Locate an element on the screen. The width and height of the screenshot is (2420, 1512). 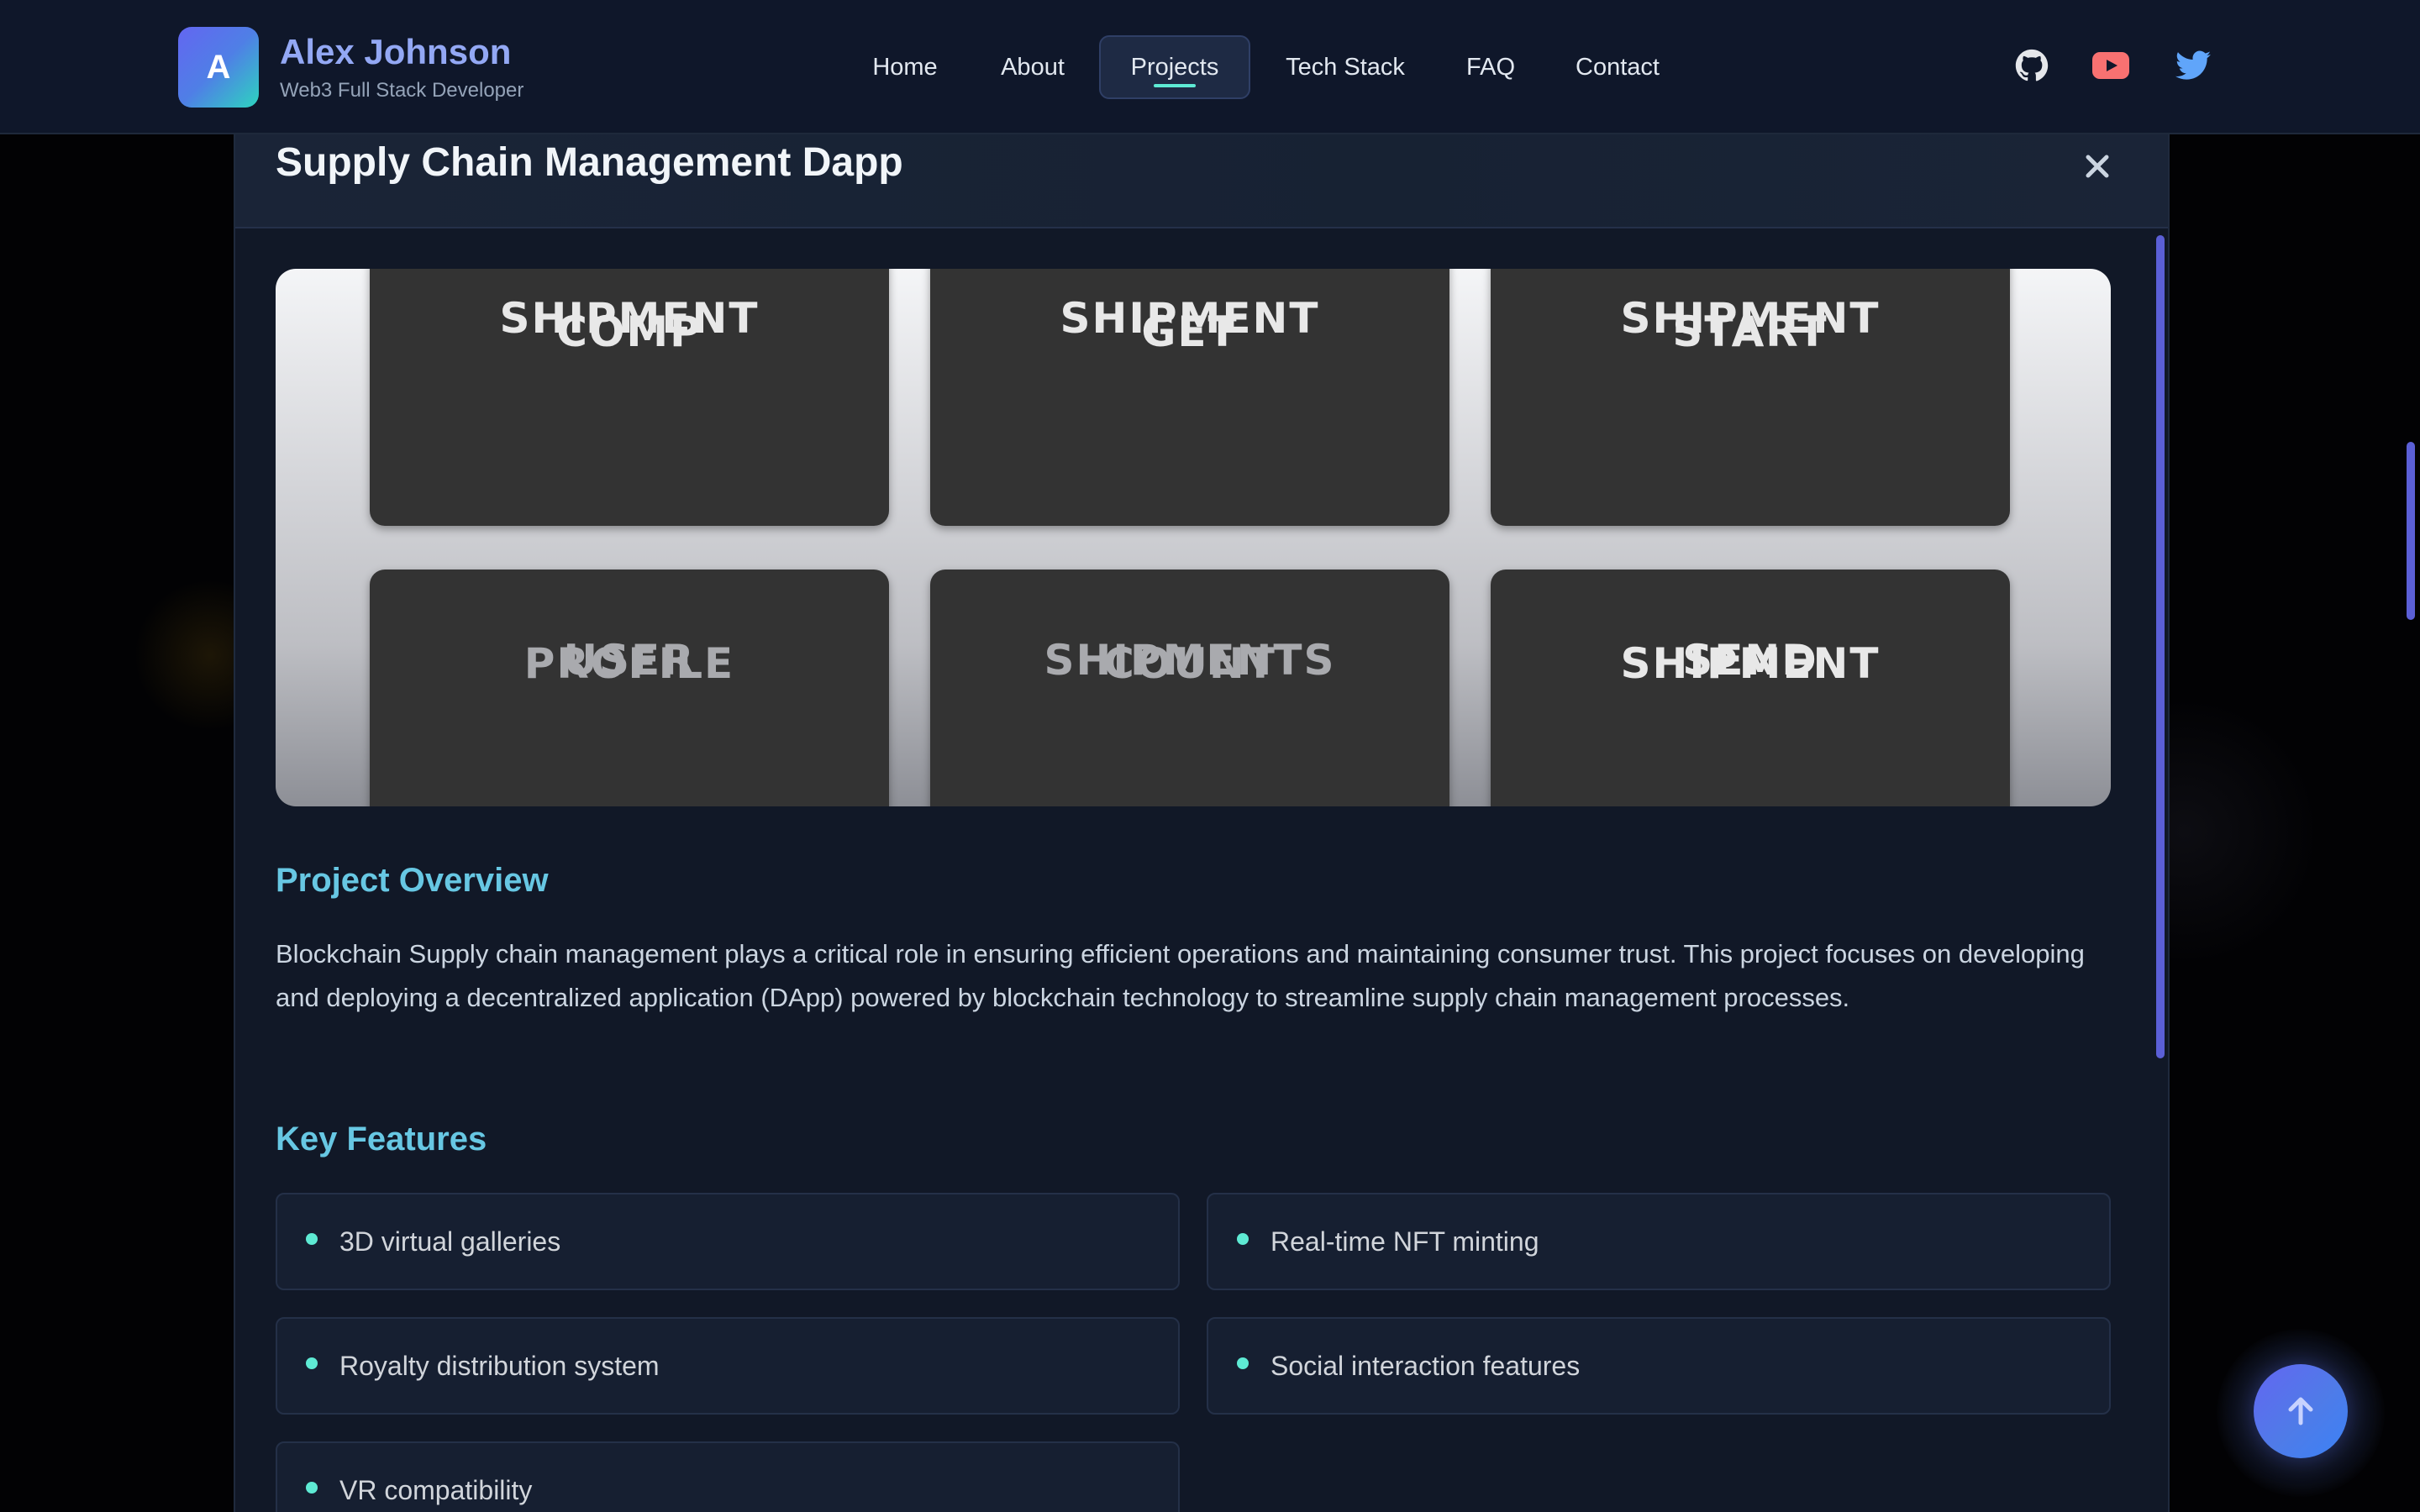
modal-header: Supply Chain Management Dapp is located at coordinates (1201, 181).